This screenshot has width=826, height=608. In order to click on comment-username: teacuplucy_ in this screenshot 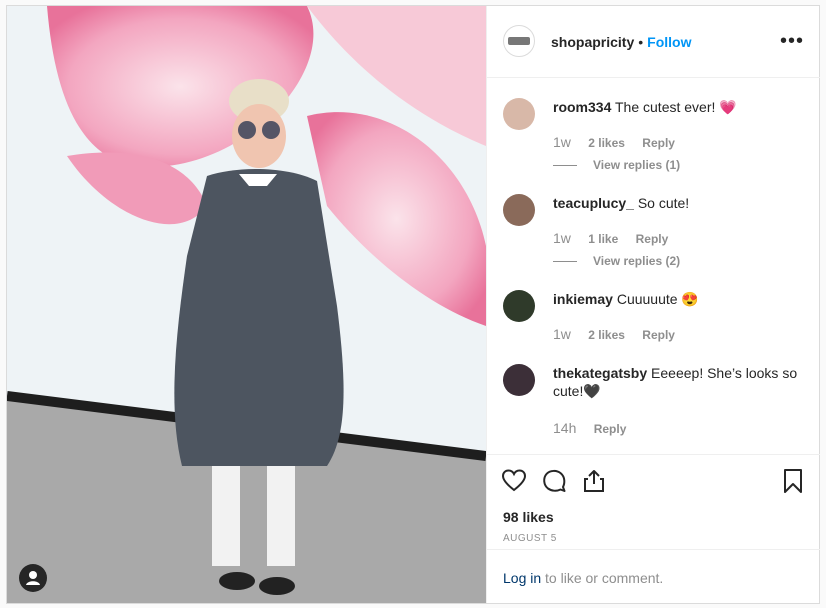, I will do `click(593, 203)`.